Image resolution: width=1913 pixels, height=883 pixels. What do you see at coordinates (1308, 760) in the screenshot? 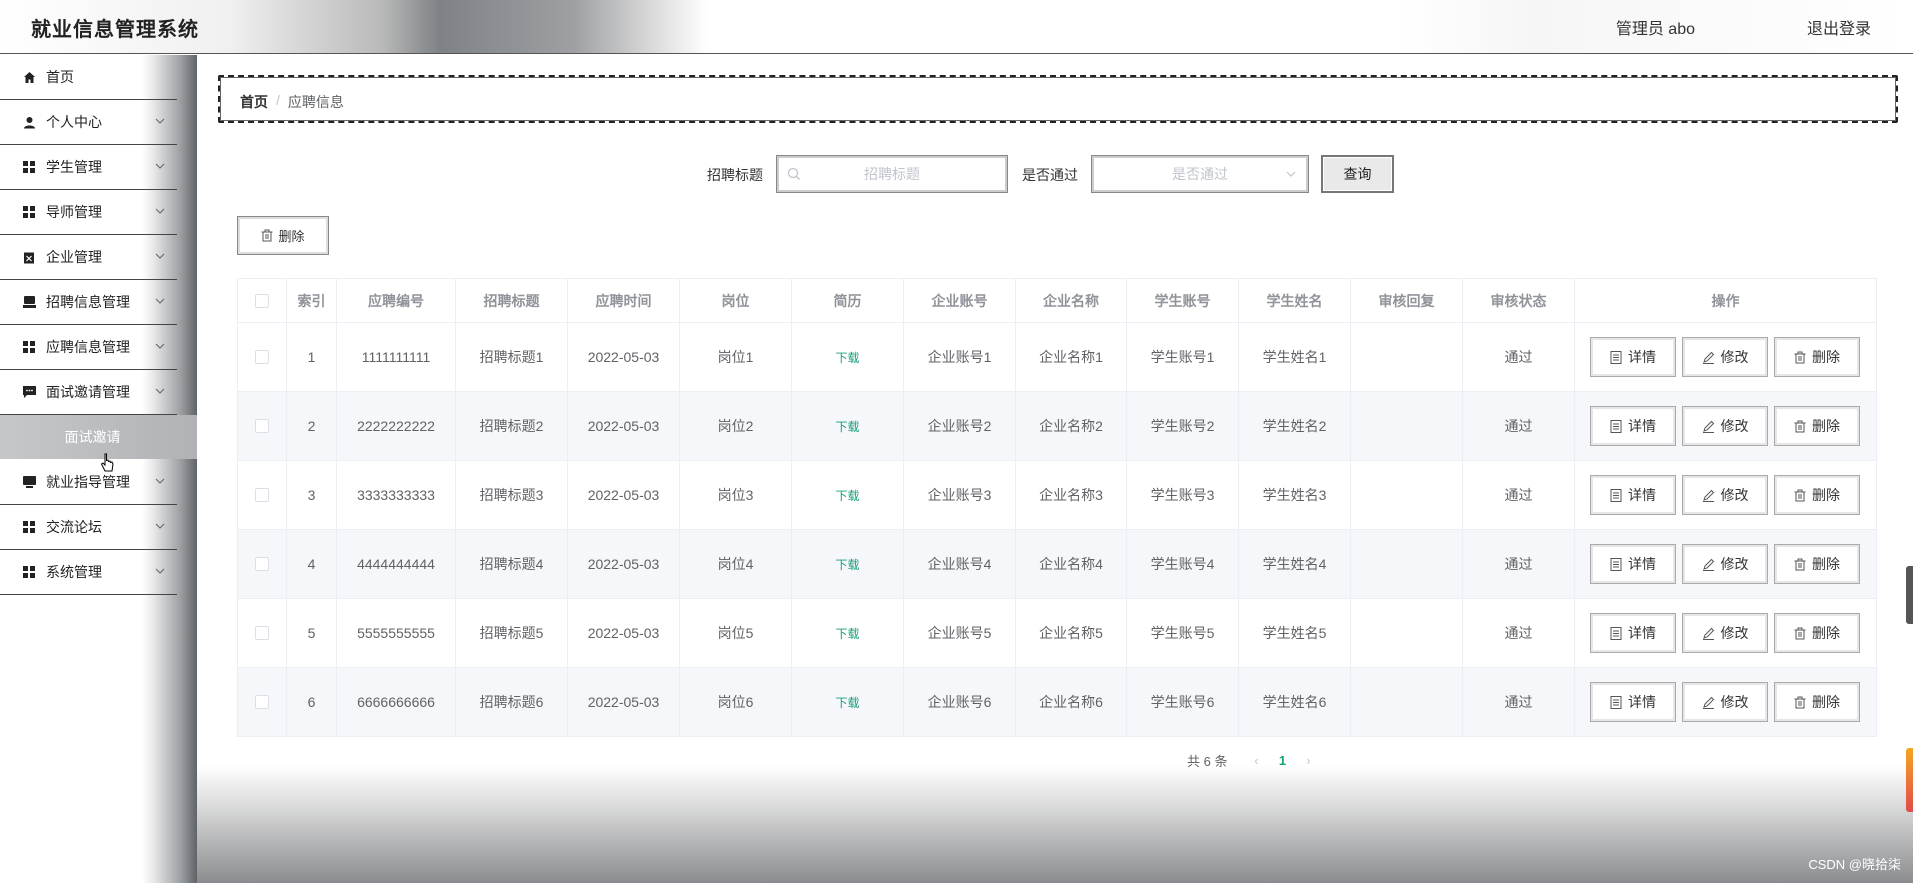
I see `next-page-icon: ›` at bounding box center [1308, 760].